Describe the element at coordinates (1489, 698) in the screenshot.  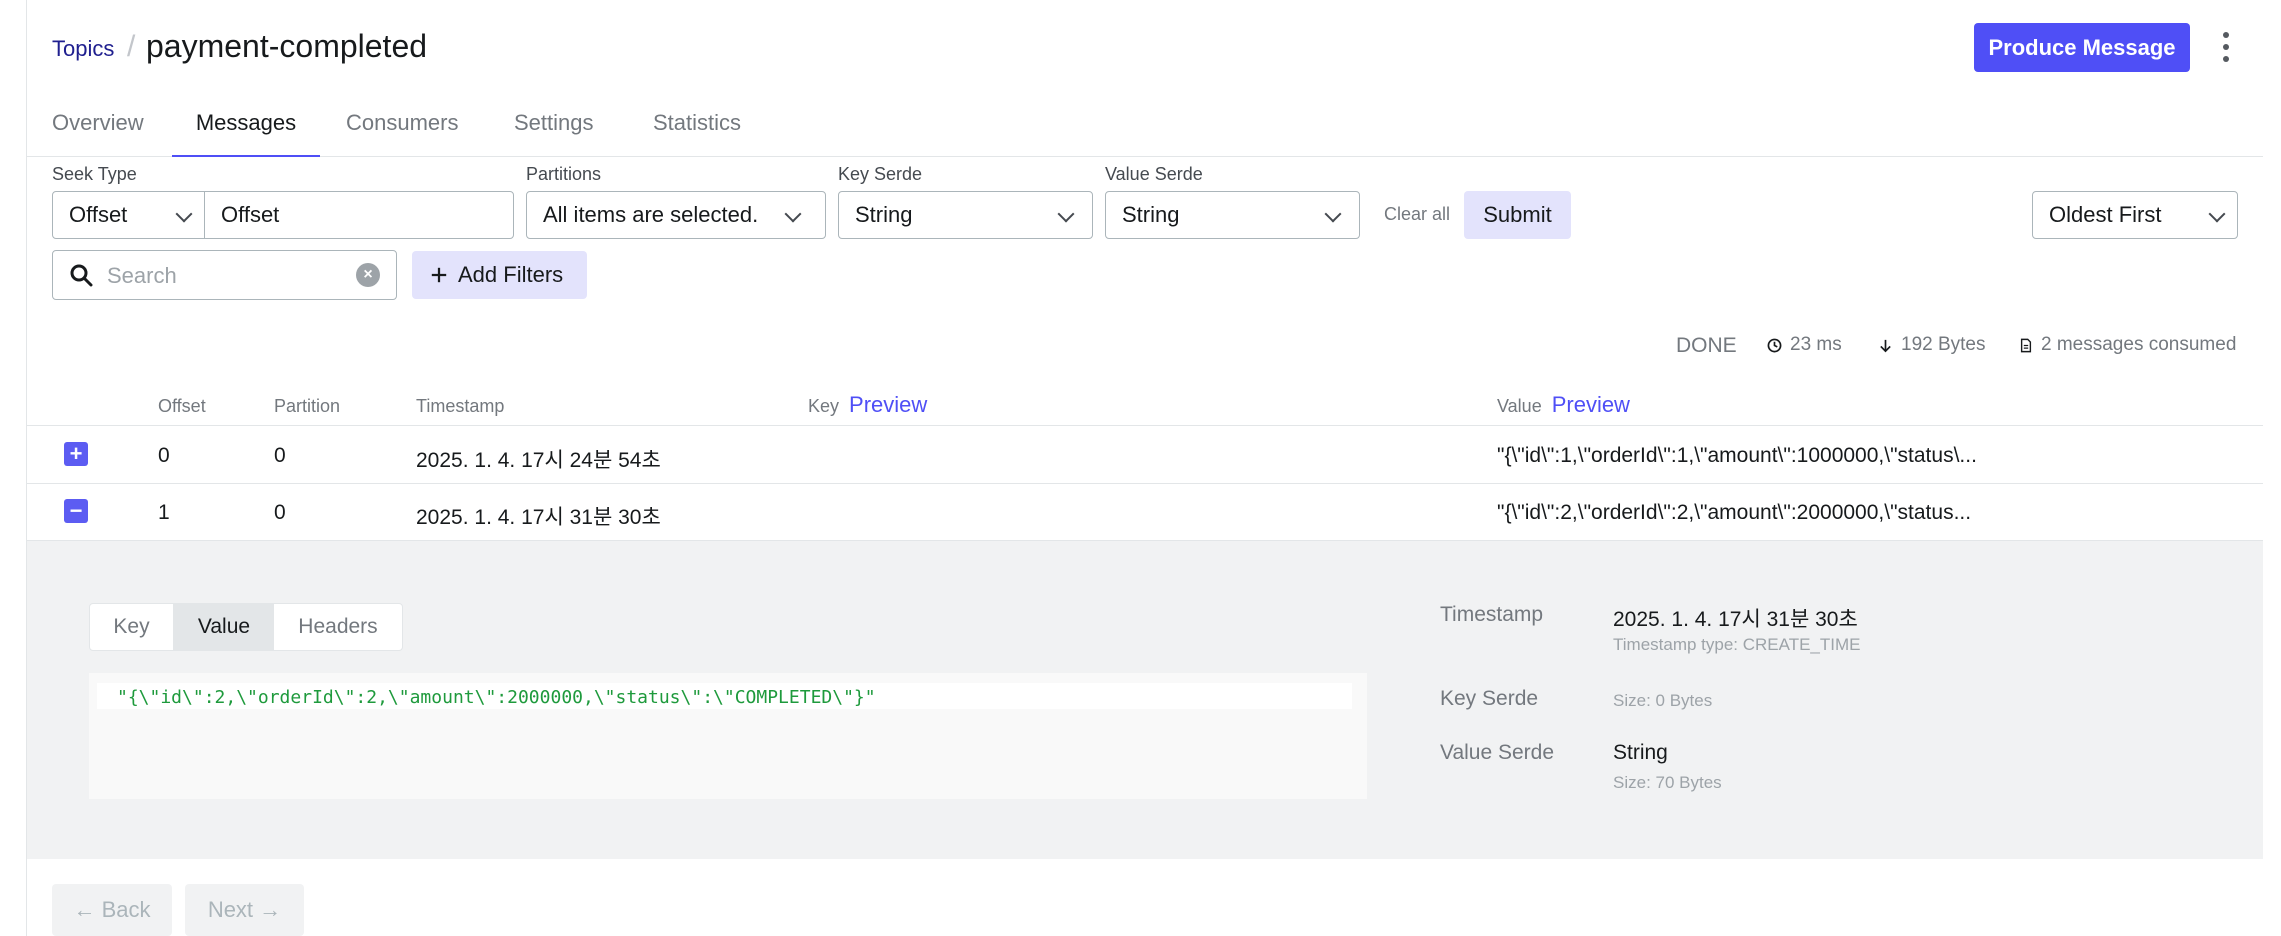
I see `detail-key-serde-label: Key Serde` at that location.